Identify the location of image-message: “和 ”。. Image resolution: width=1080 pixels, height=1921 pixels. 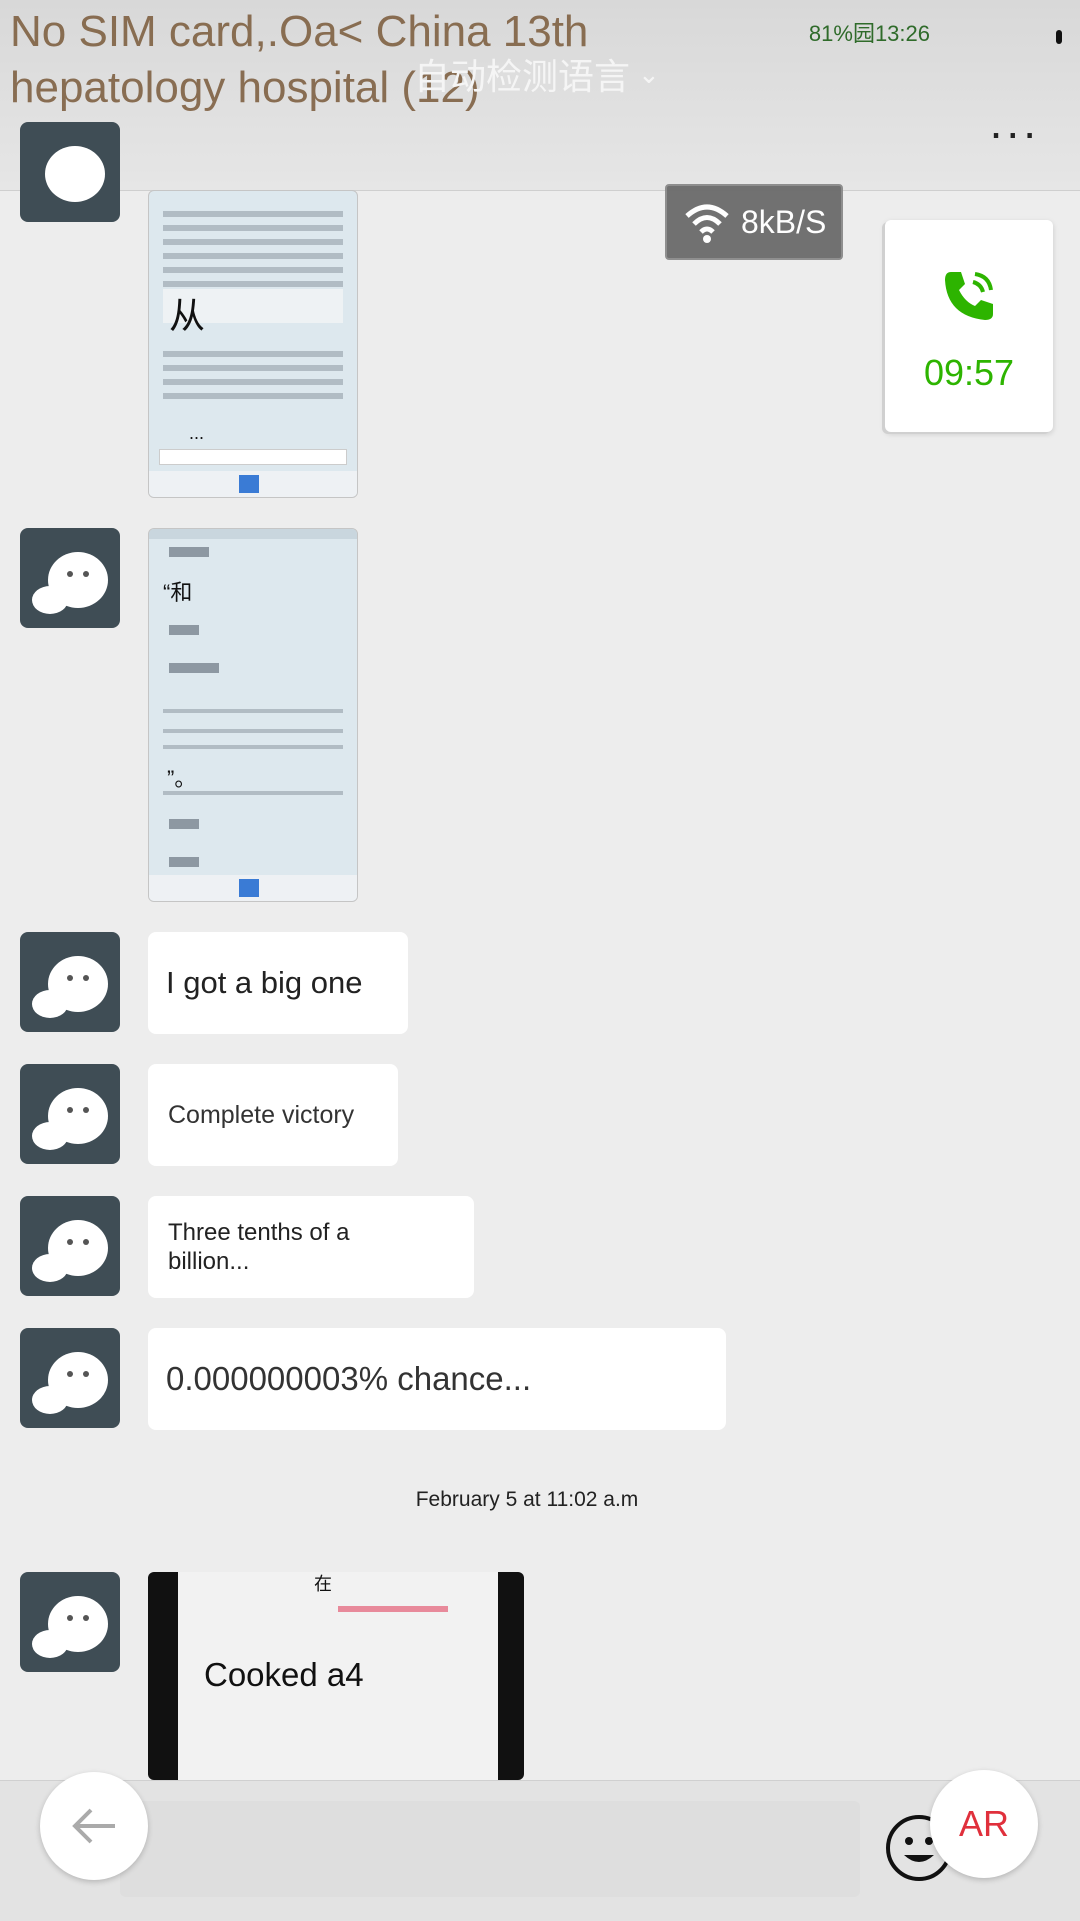
(253, 715).